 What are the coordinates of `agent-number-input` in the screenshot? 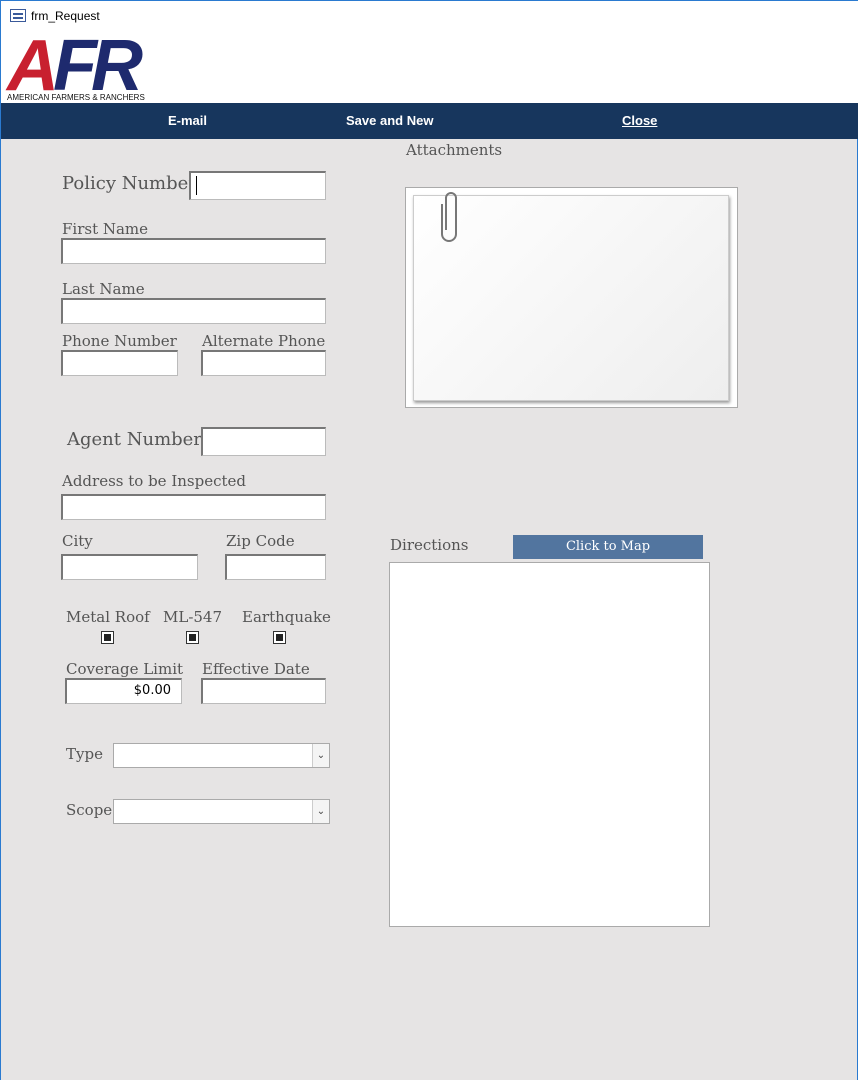 It's located at (263, 441).